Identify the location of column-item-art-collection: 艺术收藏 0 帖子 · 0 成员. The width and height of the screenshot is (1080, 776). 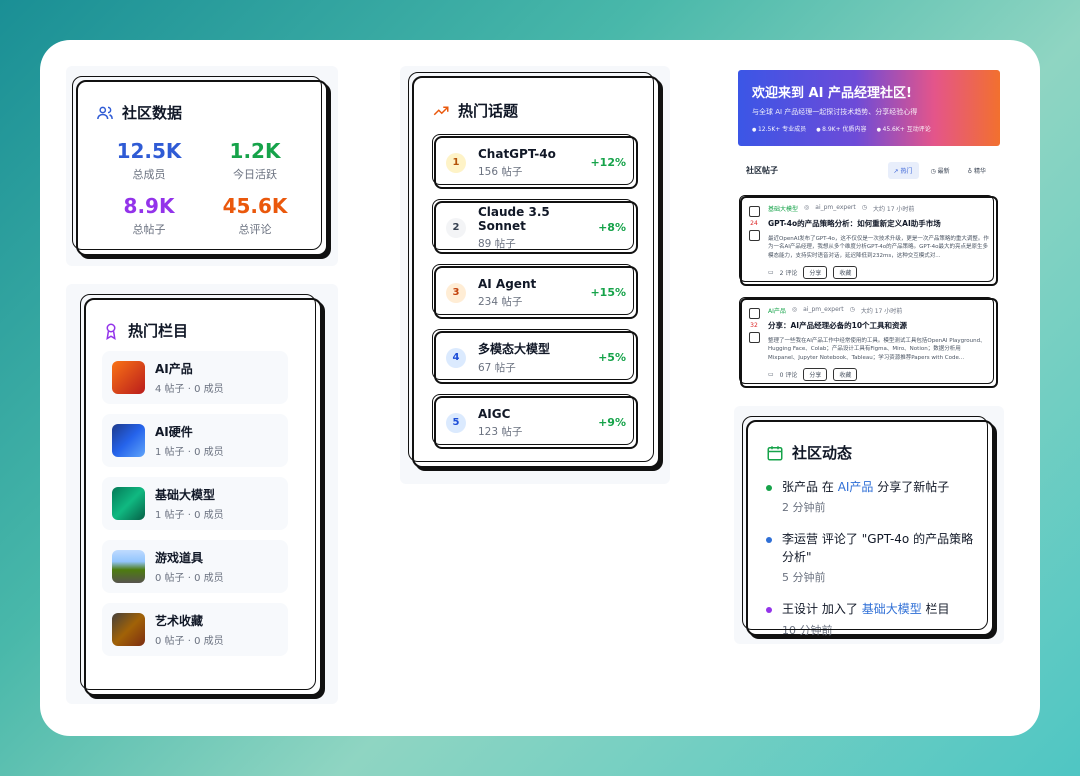
(195, 629).